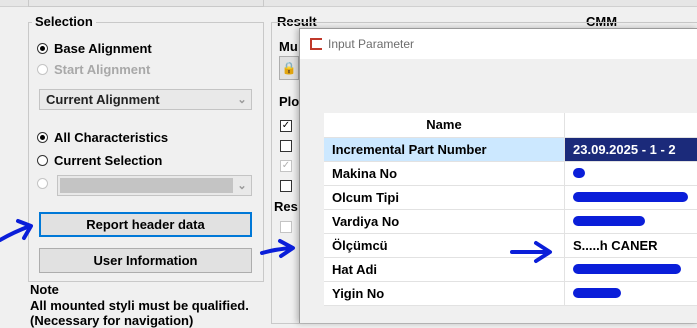 This screenshot has height=328, width=697. What do you see at coordinates (531, 252) in the screenshot?
I see `arrow-to-olcumcu-value-icon` at bounding box center [531, 252].